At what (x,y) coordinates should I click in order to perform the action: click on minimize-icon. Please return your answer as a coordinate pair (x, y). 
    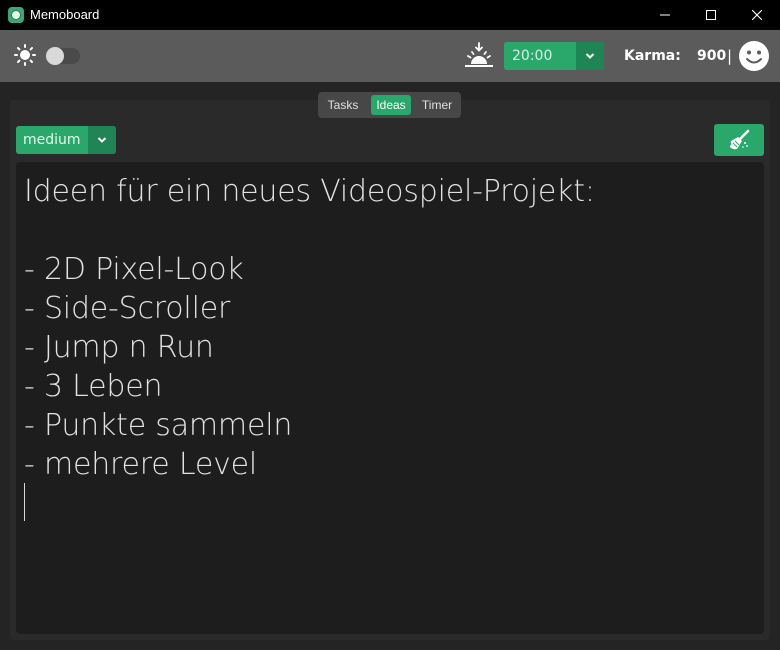
    Looking at the image, I should click on (665, 15).